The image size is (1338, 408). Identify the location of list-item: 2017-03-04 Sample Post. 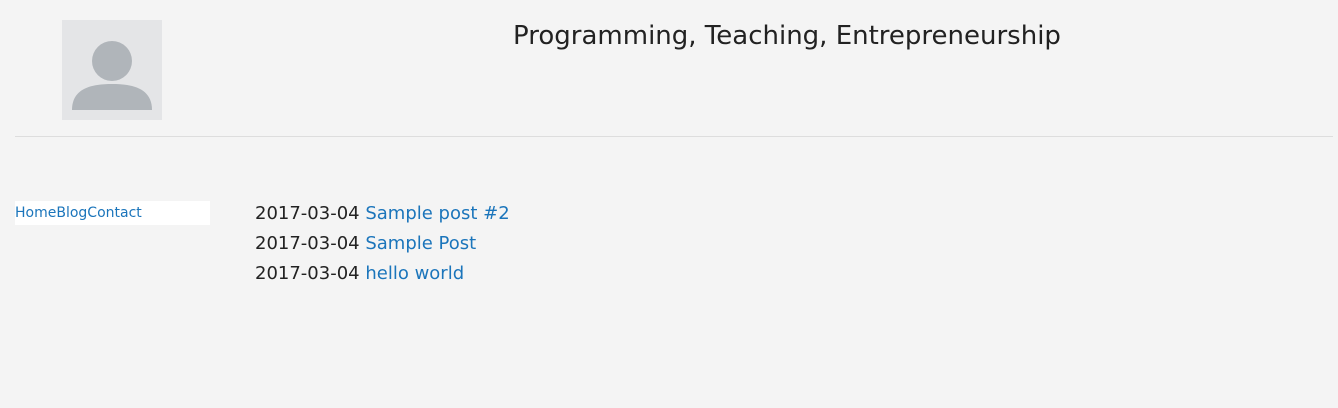
(382, 244).